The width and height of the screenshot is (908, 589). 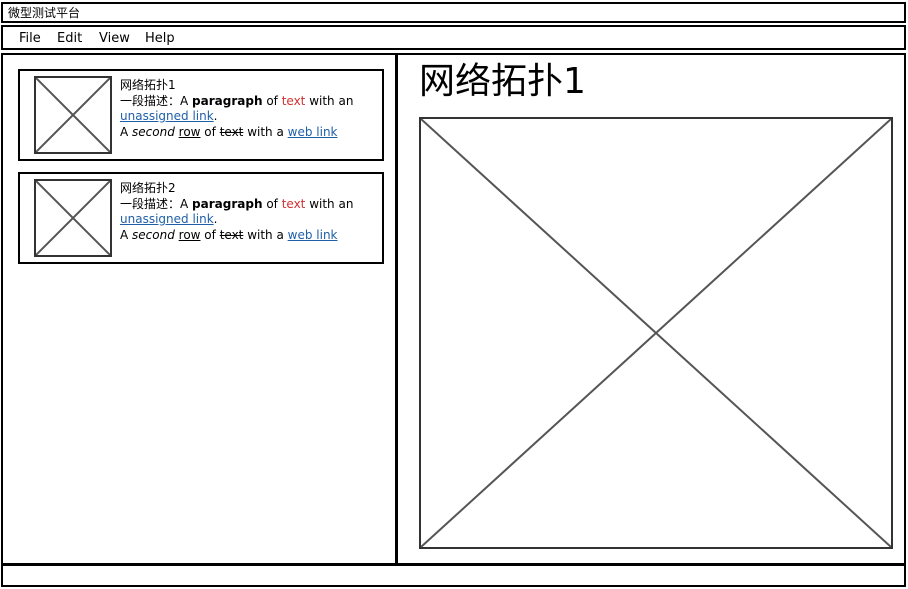 I want to click on menu-view: View, so click(x=114, y=38).